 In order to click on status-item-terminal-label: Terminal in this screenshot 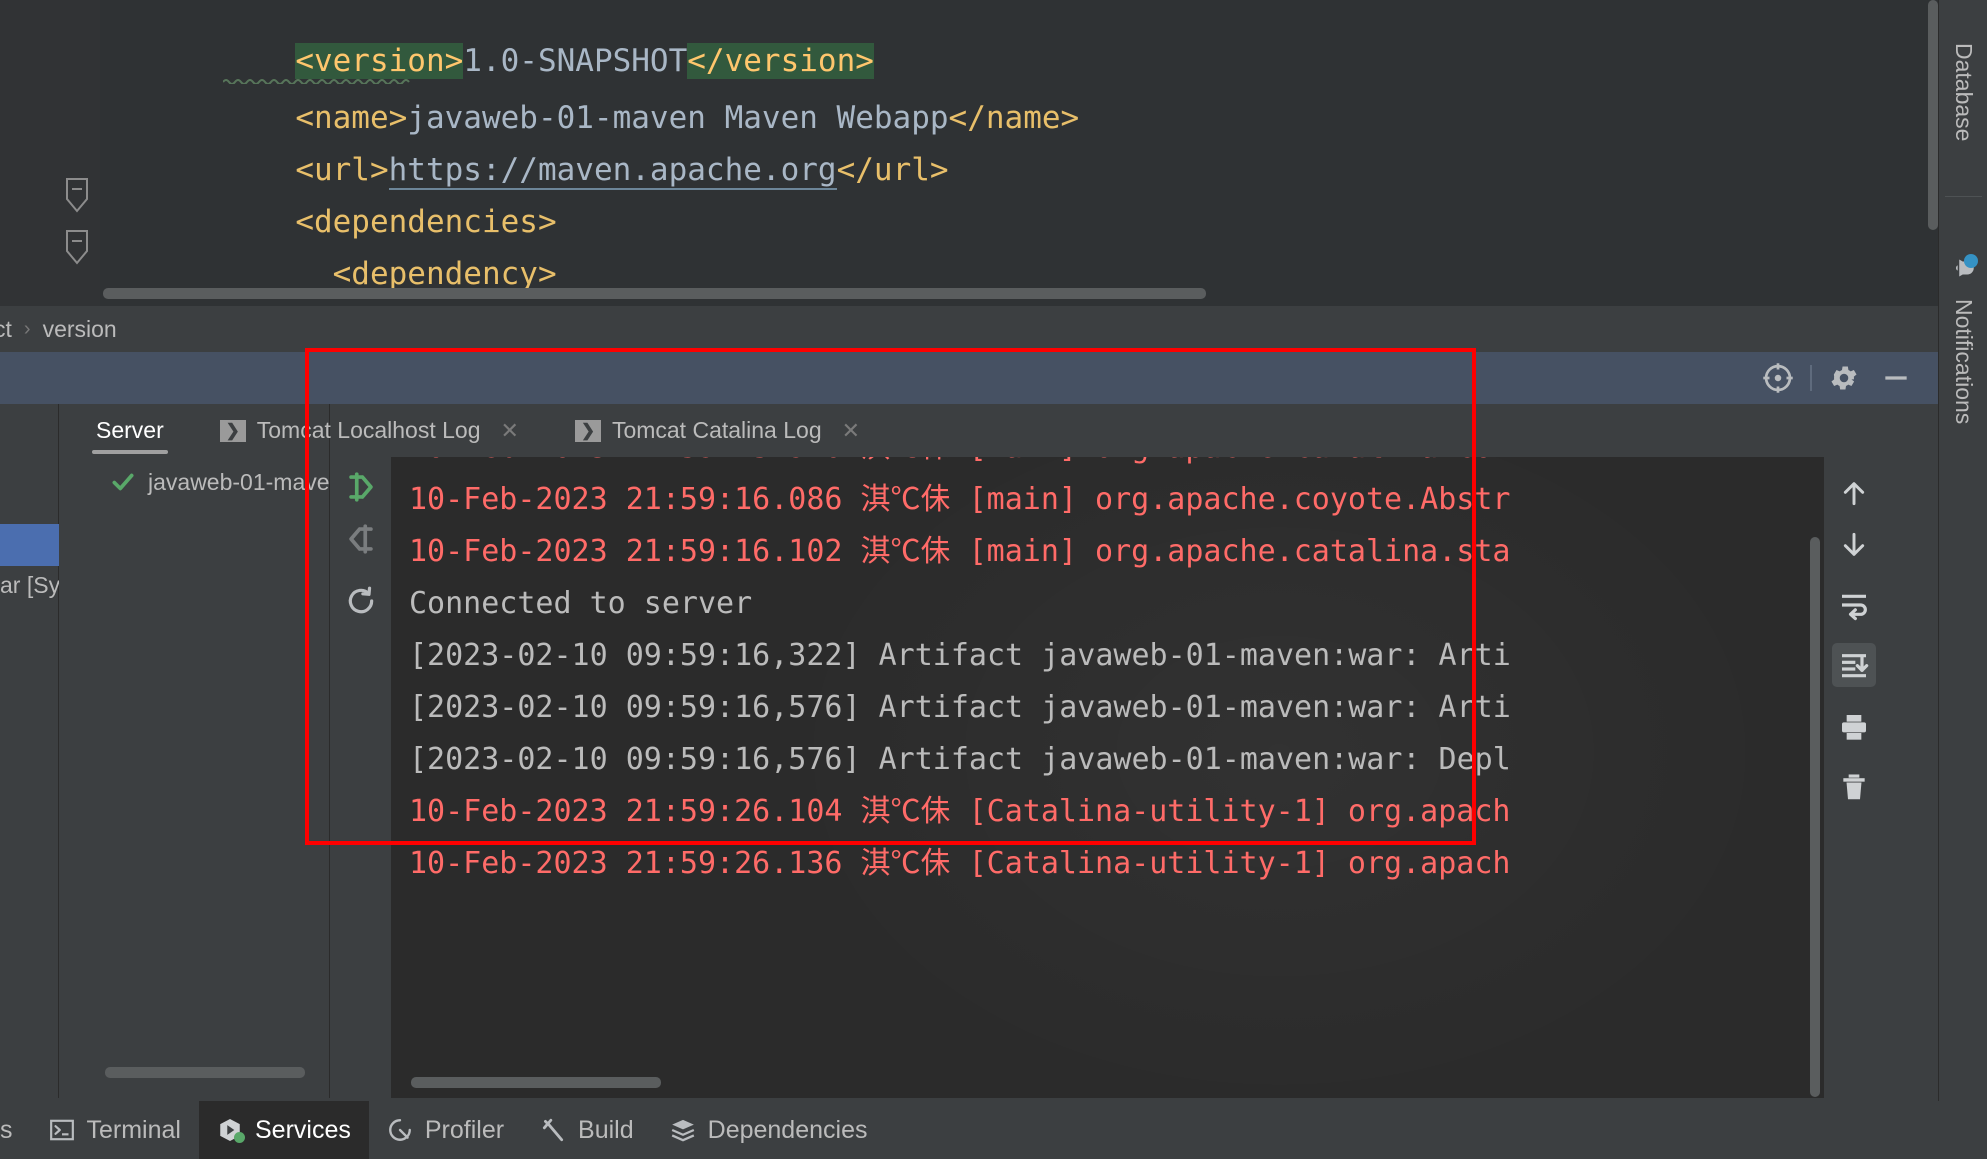, I will do `click(133, 1129)`.